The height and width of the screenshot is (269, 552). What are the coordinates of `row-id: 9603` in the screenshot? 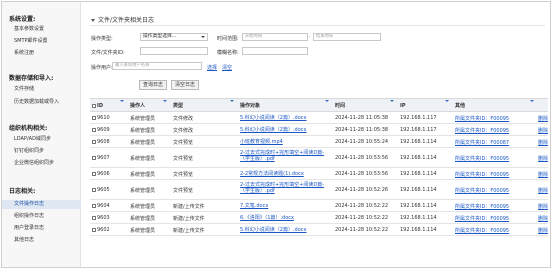 It's located at (101, 218).